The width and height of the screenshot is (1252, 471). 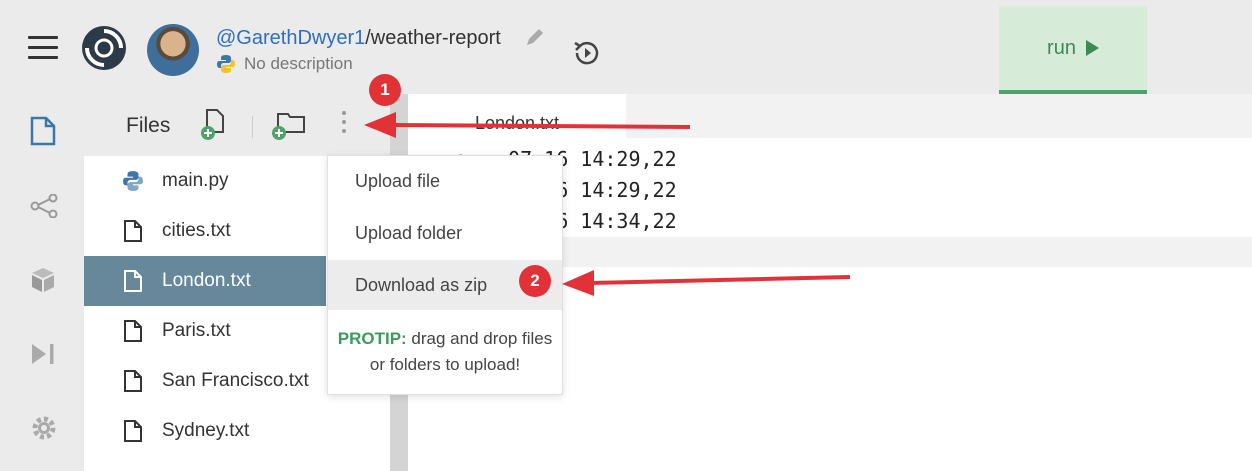 I want to click on file-name: Paris.txt, so click(x=196, y=330).